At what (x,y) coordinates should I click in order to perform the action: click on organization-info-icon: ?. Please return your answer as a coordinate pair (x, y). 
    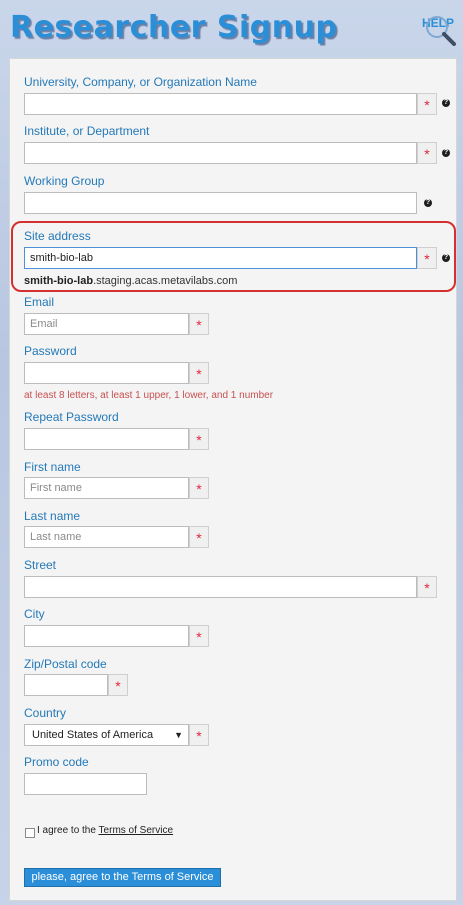
    Looking at the image, I should click on (446, 103).